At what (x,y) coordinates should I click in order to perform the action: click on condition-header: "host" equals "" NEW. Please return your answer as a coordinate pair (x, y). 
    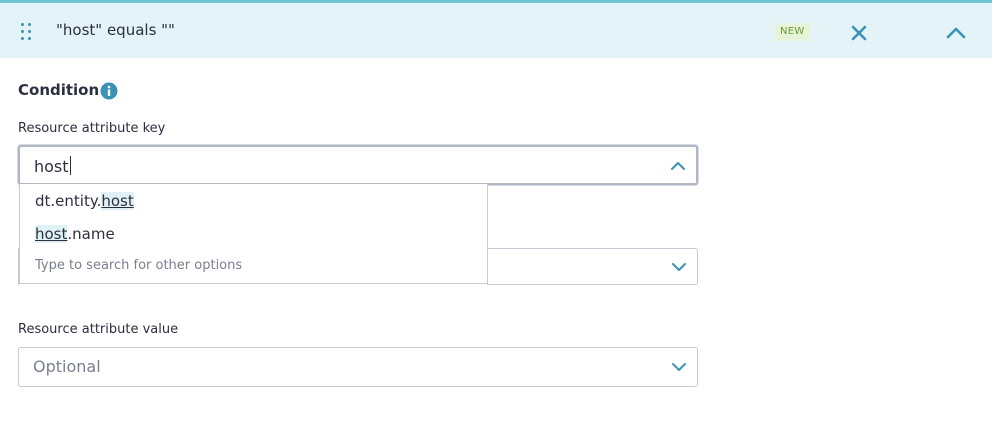
    Looking at the image, I should click on (496, 29).